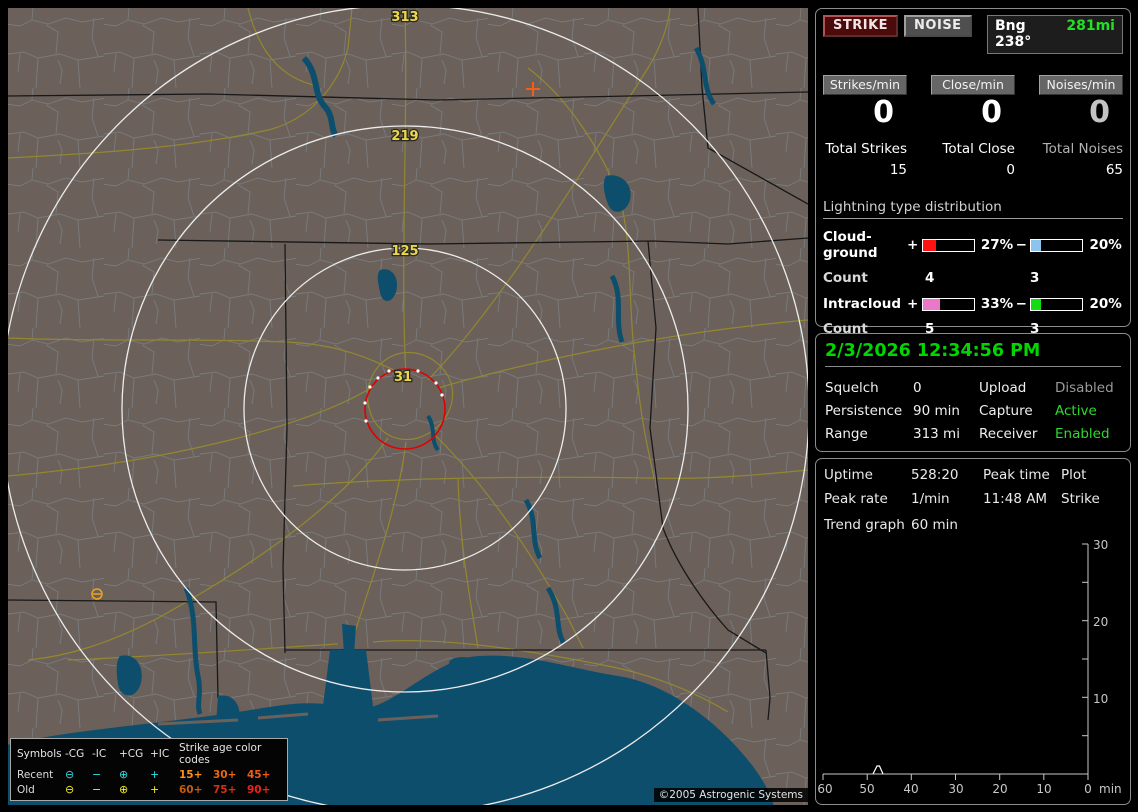 This screenshot has height=812, width=1138. I want to click on rate-column-strikes: Strikes/min 0 Total Strikes 15, so click(865, 126).